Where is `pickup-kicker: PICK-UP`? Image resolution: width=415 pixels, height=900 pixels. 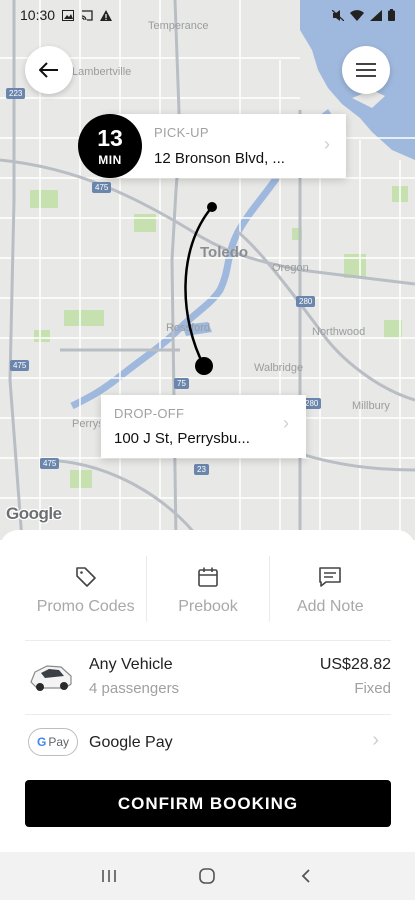 pickup-kicker: PICK-UP is located at coordinates (181, 132).